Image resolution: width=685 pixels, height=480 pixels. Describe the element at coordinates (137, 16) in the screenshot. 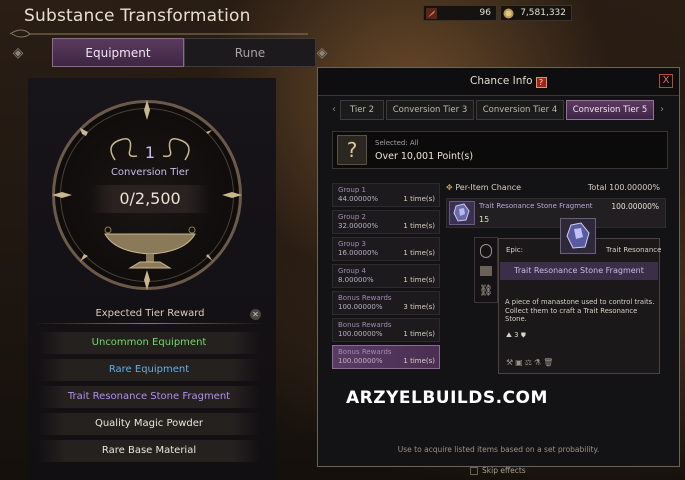

I see `page-title: Substance Transformation` at that location.